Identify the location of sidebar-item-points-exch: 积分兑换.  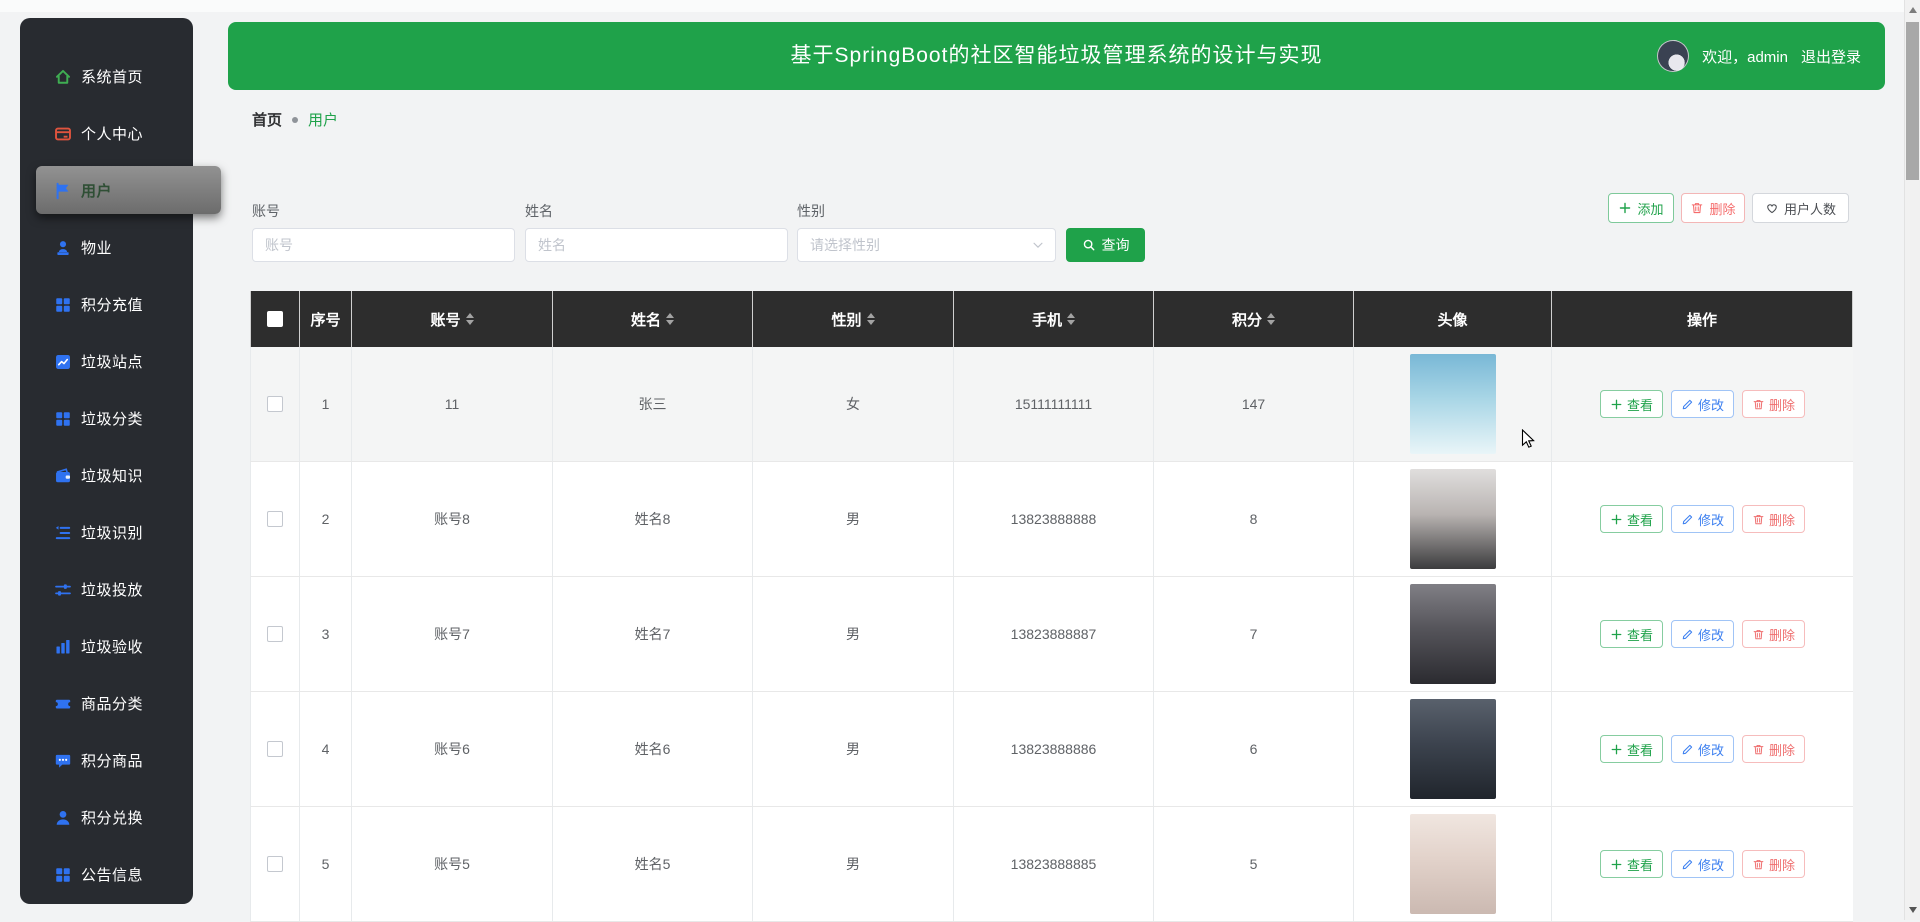
(106, 817).